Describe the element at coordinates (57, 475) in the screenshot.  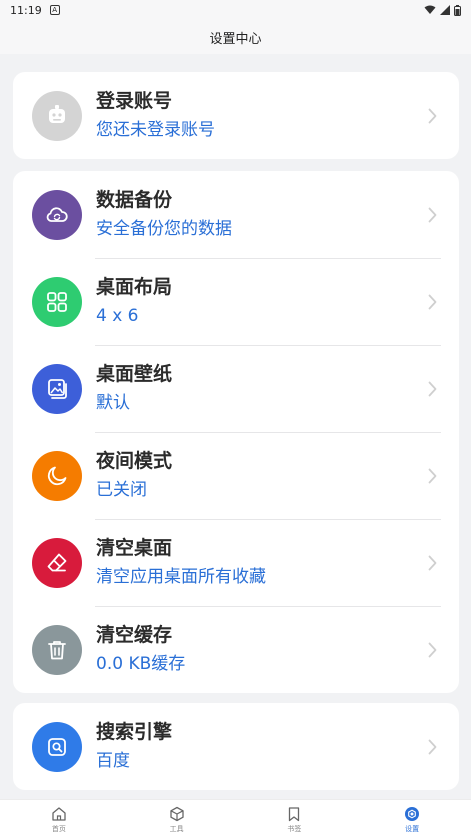
I see `moon-icon` at that location.